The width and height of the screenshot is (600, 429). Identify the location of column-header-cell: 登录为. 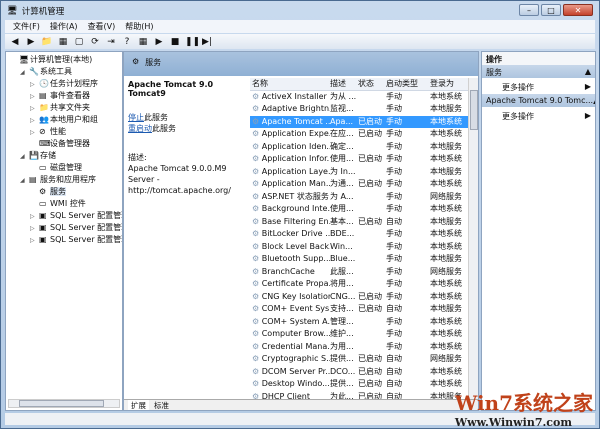
(450, 84).